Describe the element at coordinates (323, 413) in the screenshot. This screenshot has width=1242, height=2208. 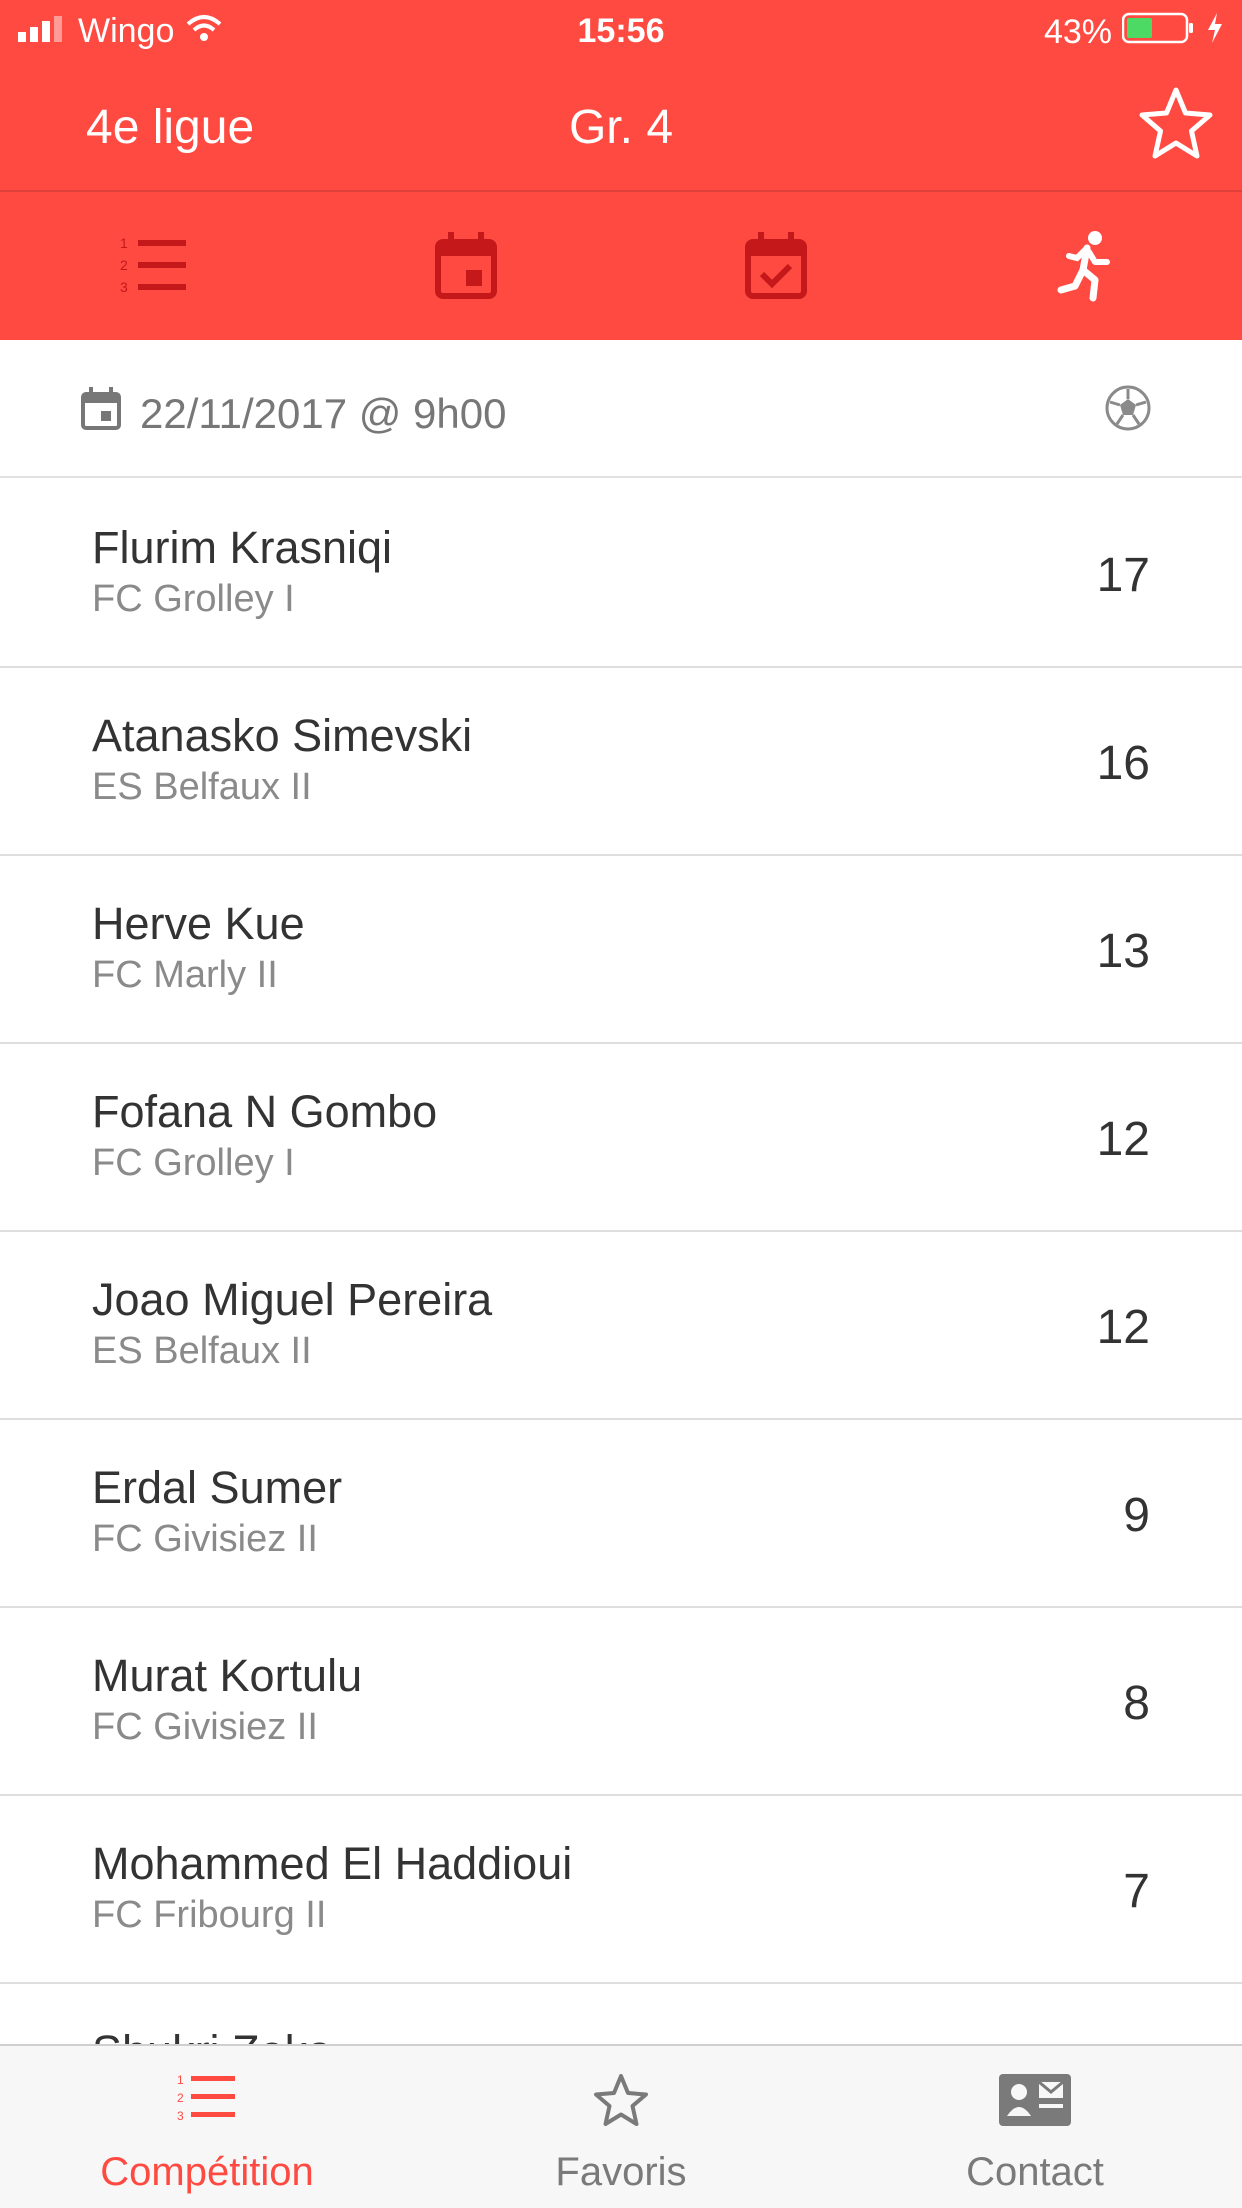
I see `match-date: 22/11/2017 @ 9h00` at that location.